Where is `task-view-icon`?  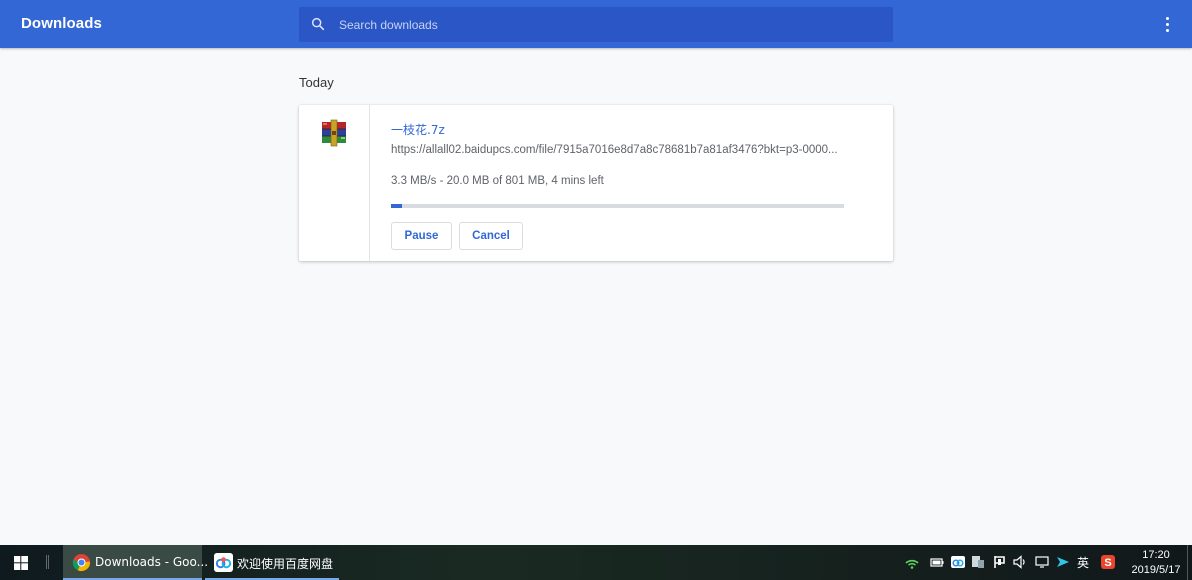
task-view-icon is located at coordinates (47, 562).